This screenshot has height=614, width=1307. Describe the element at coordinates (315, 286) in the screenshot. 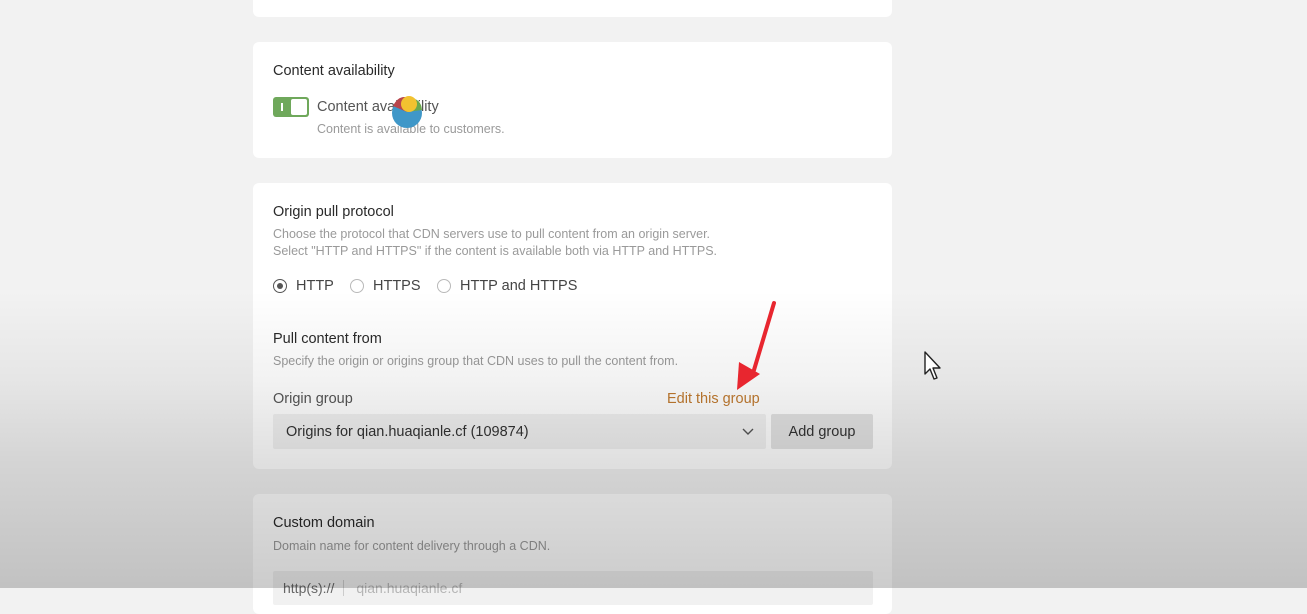

I see `radio-http-label: HTTP` at that location.